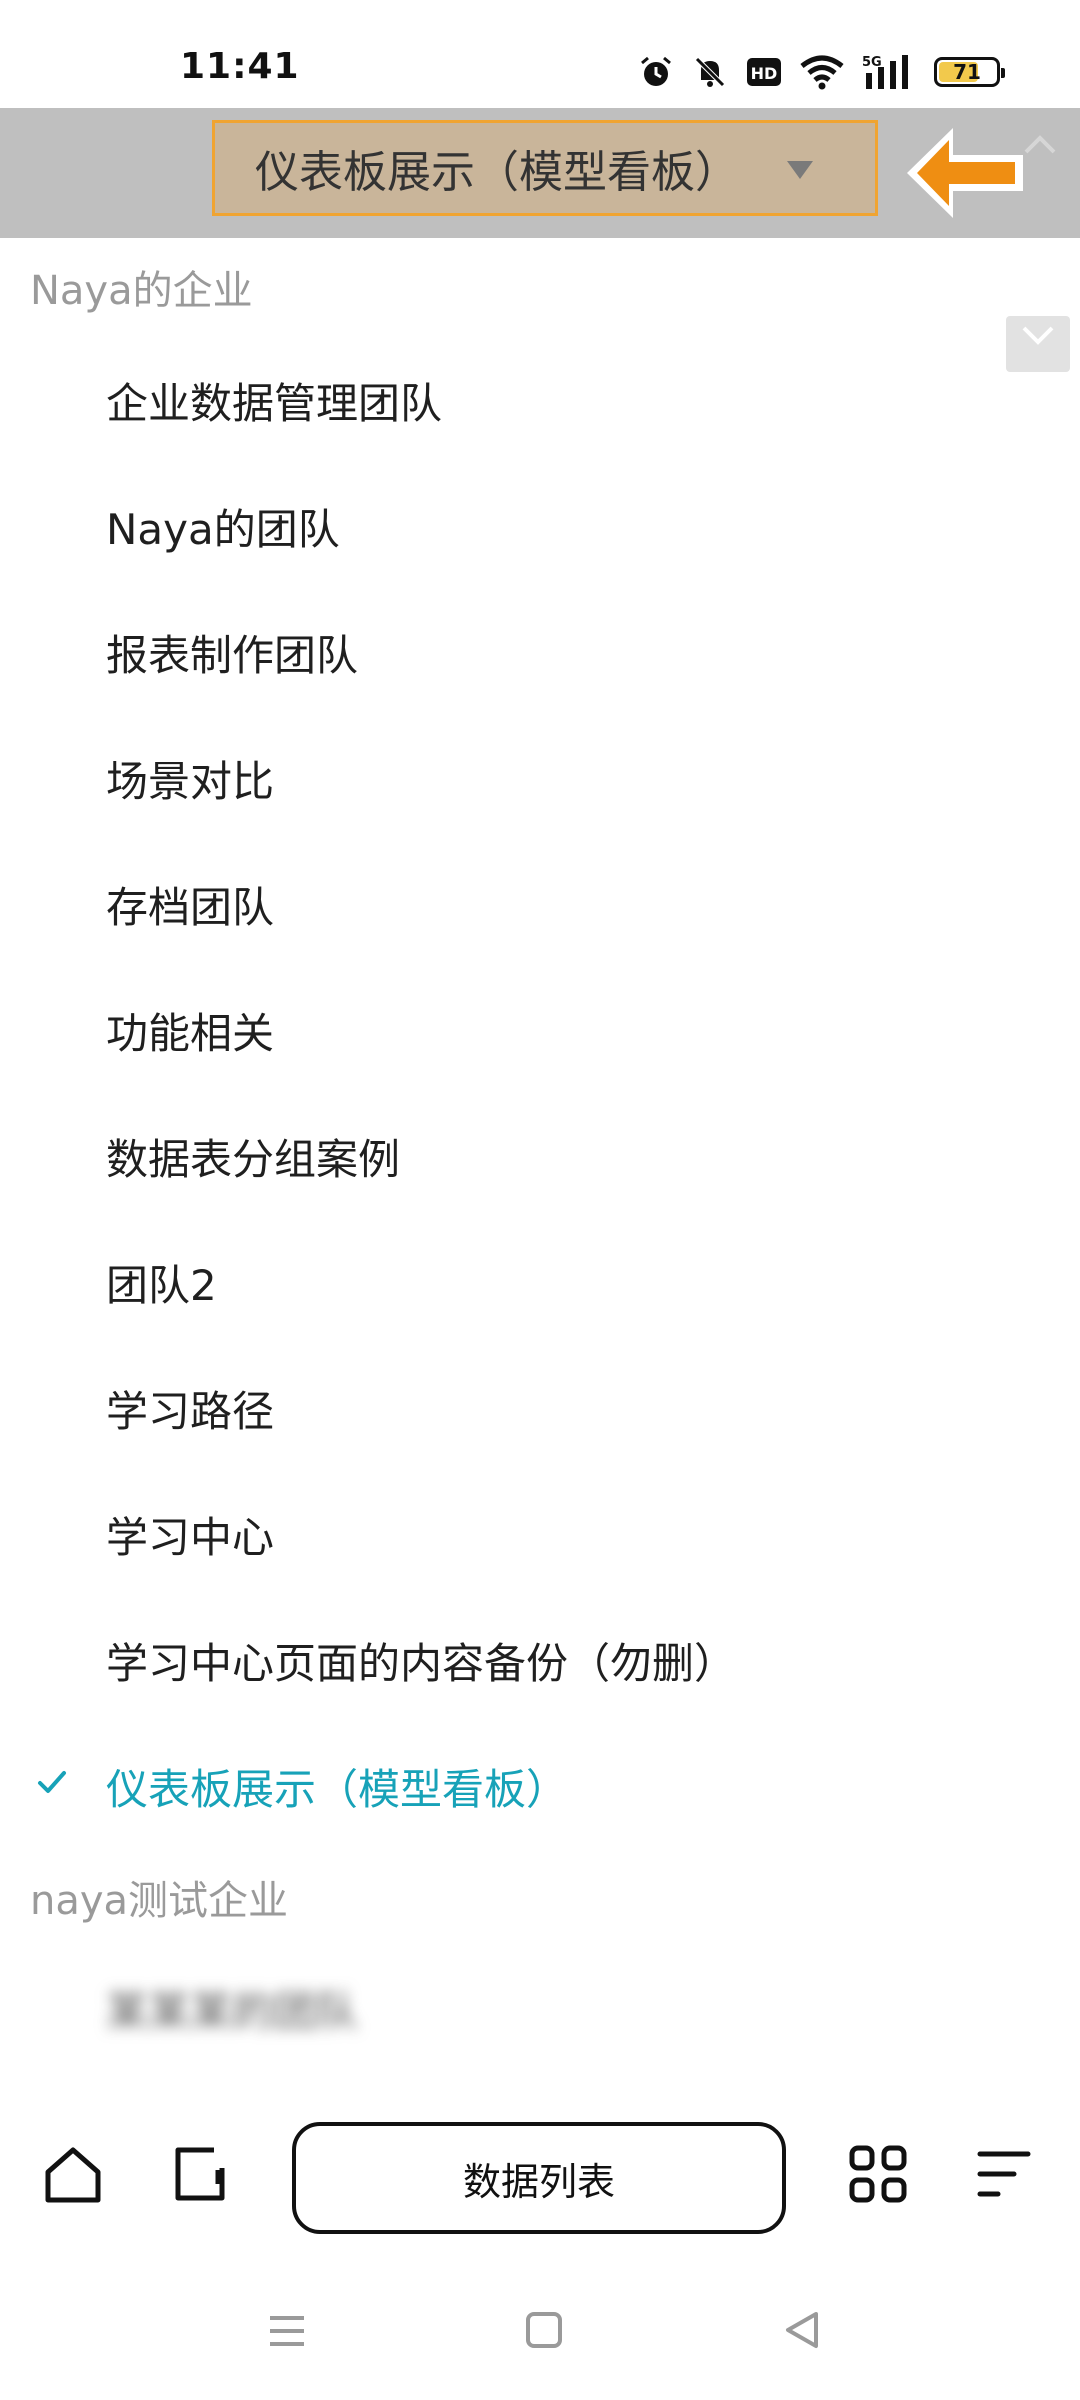  What do you see at coordinates (710, 72) in the screenshot?
I see `mute-icon` at bounding box center [710, 72].